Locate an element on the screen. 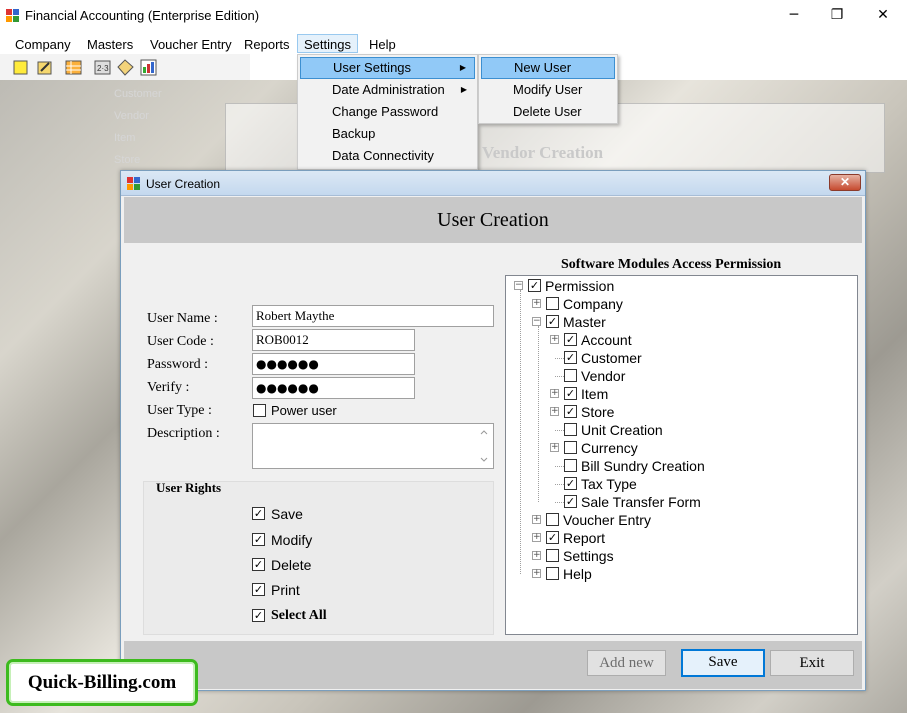 The width and height of the screenshot is (907, 713). tree-connector is located at coordinates (559, 484).